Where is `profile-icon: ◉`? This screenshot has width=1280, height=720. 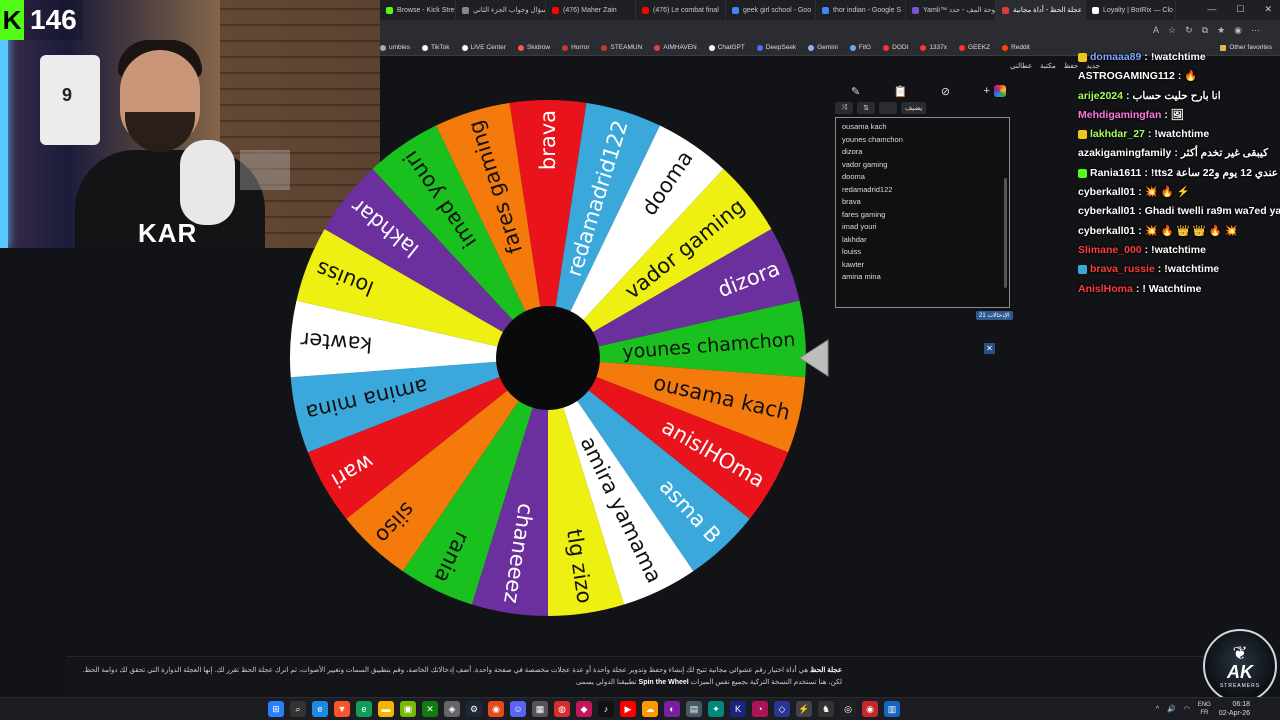
profile-icon: ◉ is located at coordinates (1238, 30).